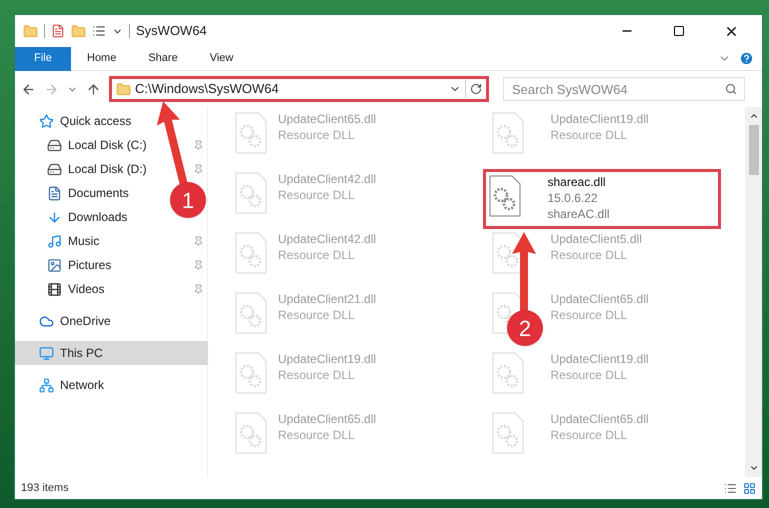  Describe the element at coordinates (730, 488) in the screenshot. I see `details-view-icon` at that location.